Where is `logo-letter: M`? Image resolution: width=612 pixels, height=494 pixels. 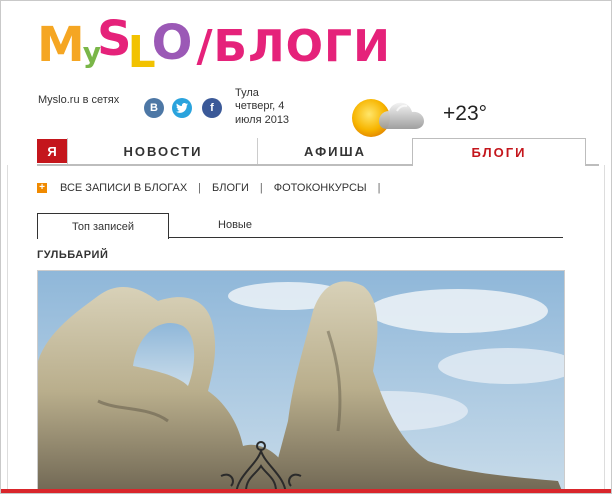
logo-letter: M is located at coordinates (61, 45).